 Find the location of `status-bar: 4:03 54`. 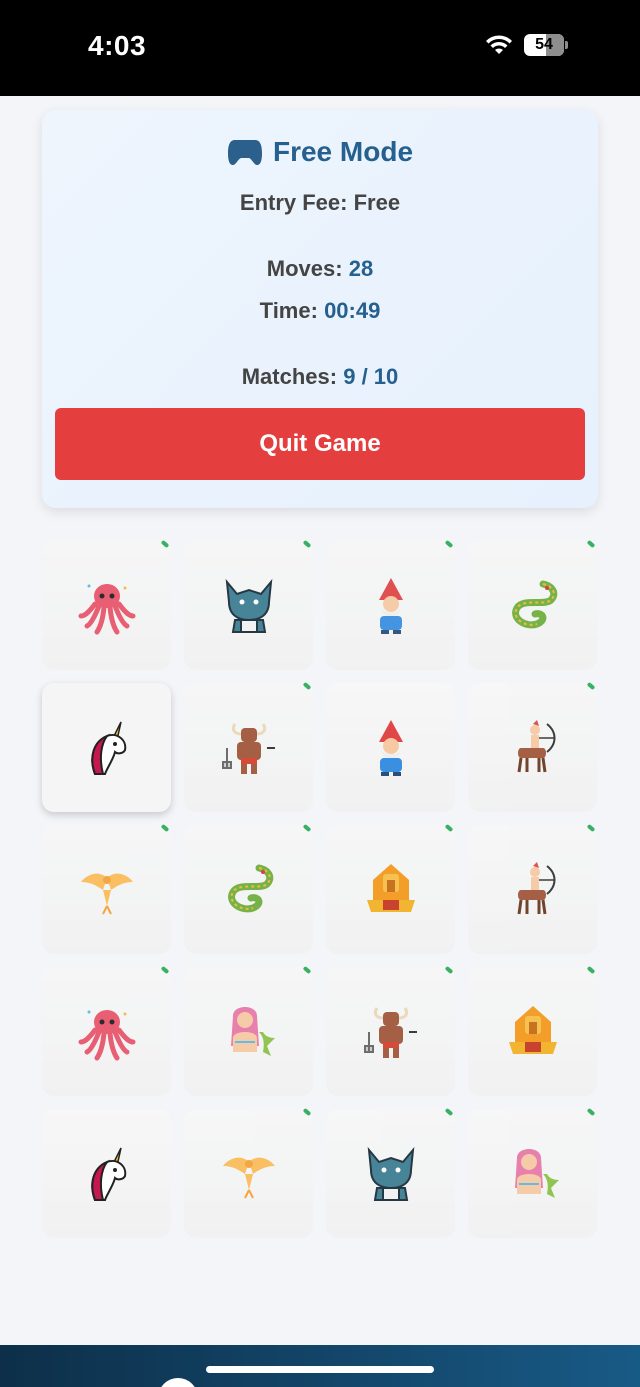

status-bar: 4:03 54 is located at coordinates (320, 48).